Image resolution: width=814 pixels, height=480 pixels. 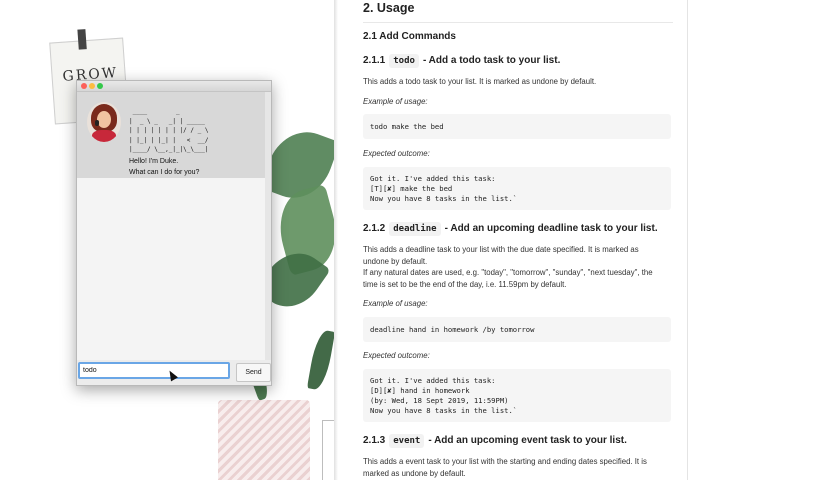 What do you see at coordinates (415, 229) in the screenshot?
I see `command-code: deadline` at bounding box center [415, 229].